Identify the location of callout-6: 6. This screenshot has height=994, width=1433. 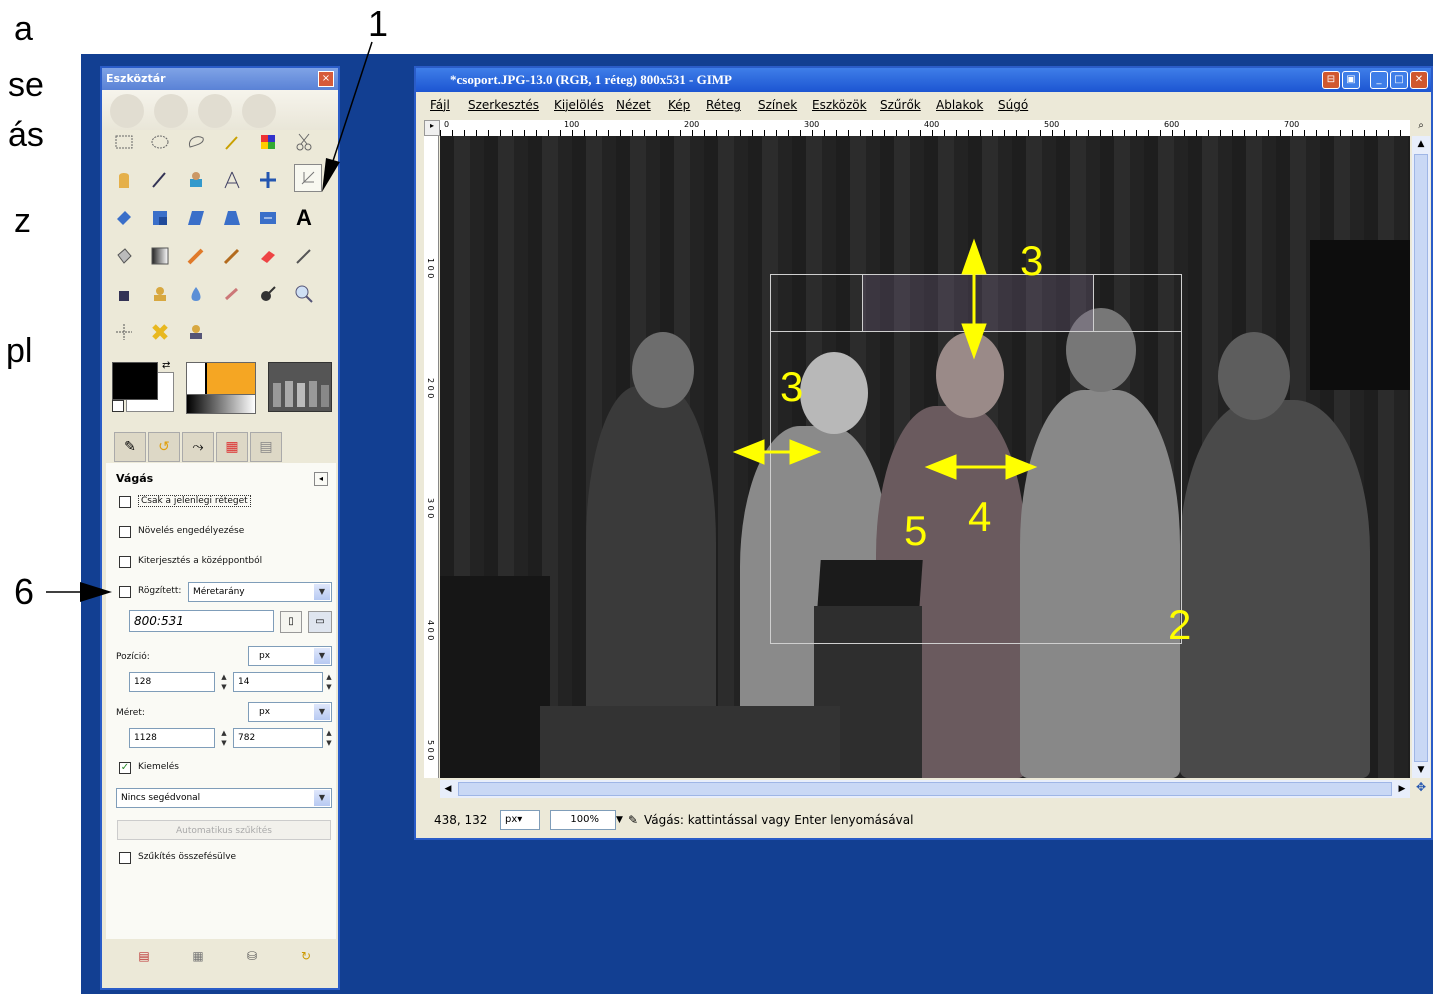
(24, 591).